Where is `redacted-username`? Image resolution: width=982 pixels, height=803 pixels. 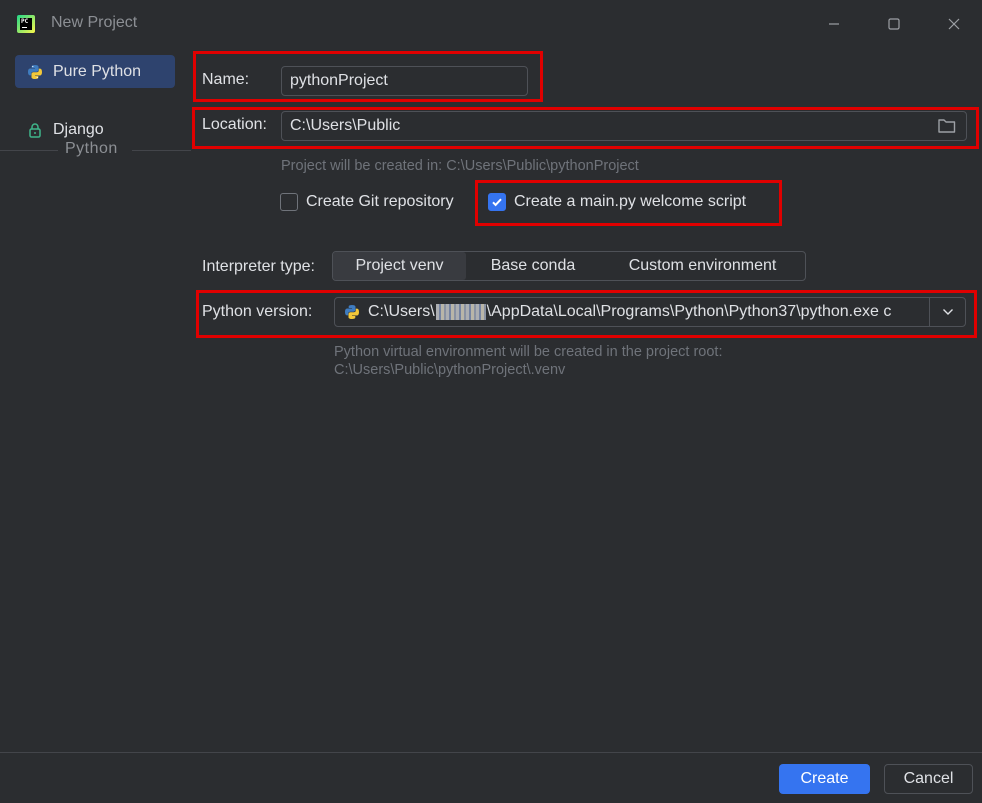
redacted-username is located at coordinates (460, 312).